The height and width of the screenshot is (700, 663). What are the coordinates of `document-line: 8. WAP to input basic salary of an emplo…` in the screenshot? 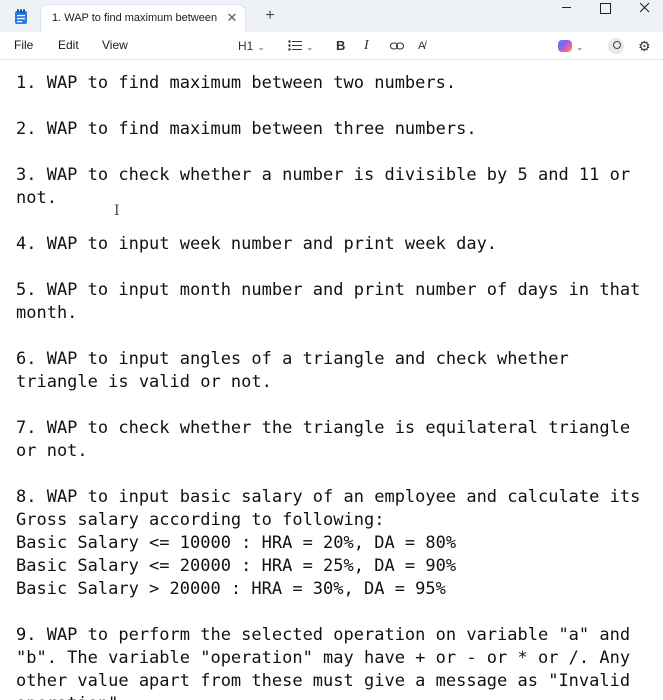 It's located at (328, 497).